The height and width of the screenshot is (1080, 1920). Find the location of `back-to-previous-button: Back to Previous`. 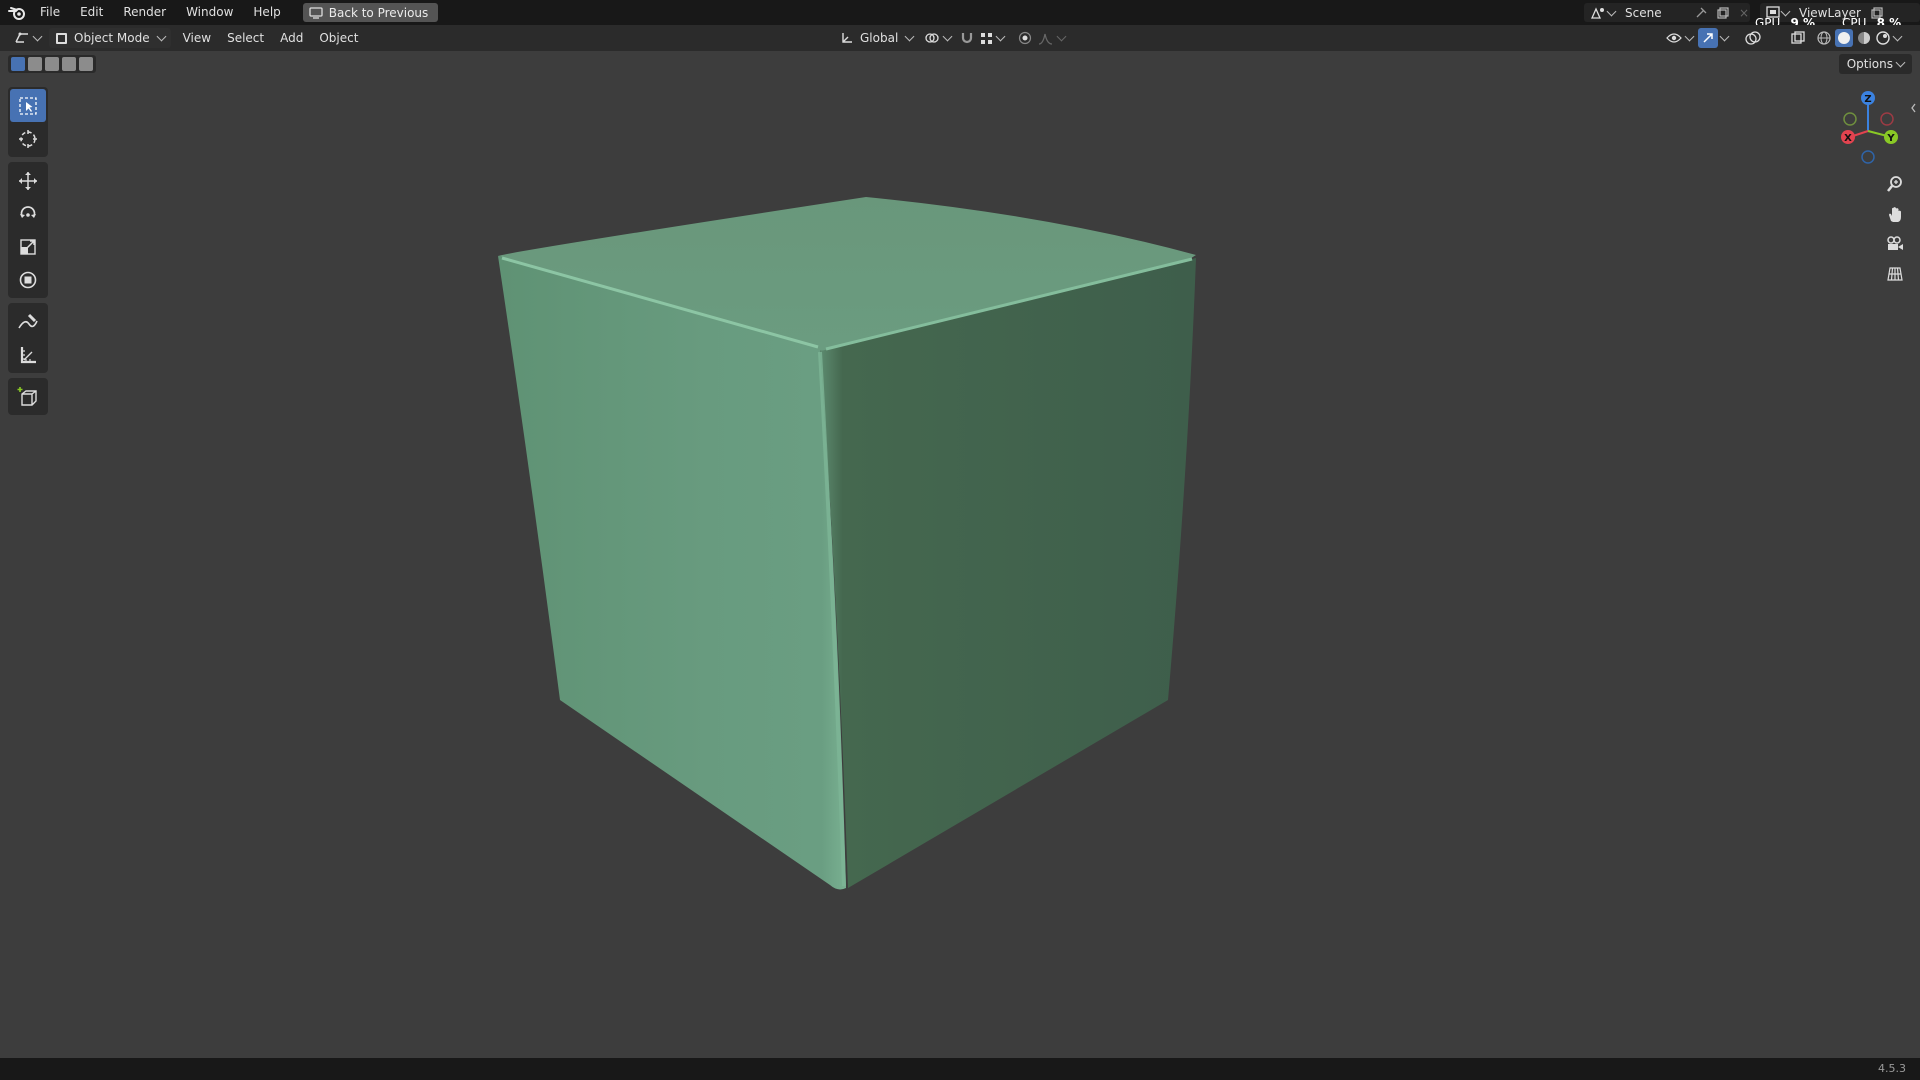

back-to-previous-button: Back to Previous is located at coordinates (370, 12).